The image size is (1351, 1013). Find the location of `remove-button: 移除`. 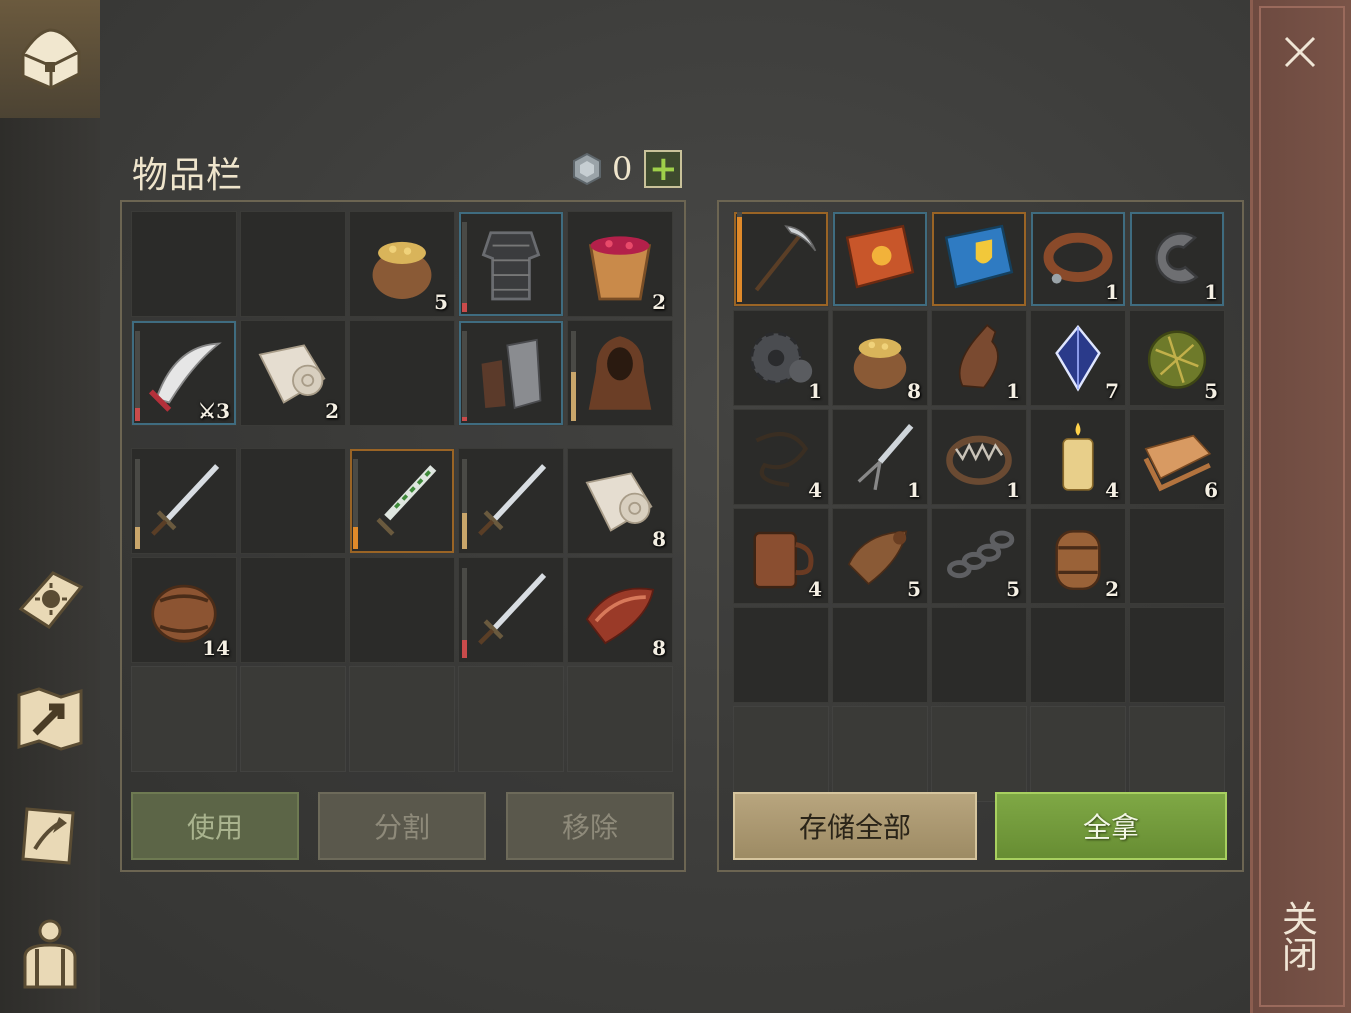

remove-button: 移除 is located at coordinates (590, 826).